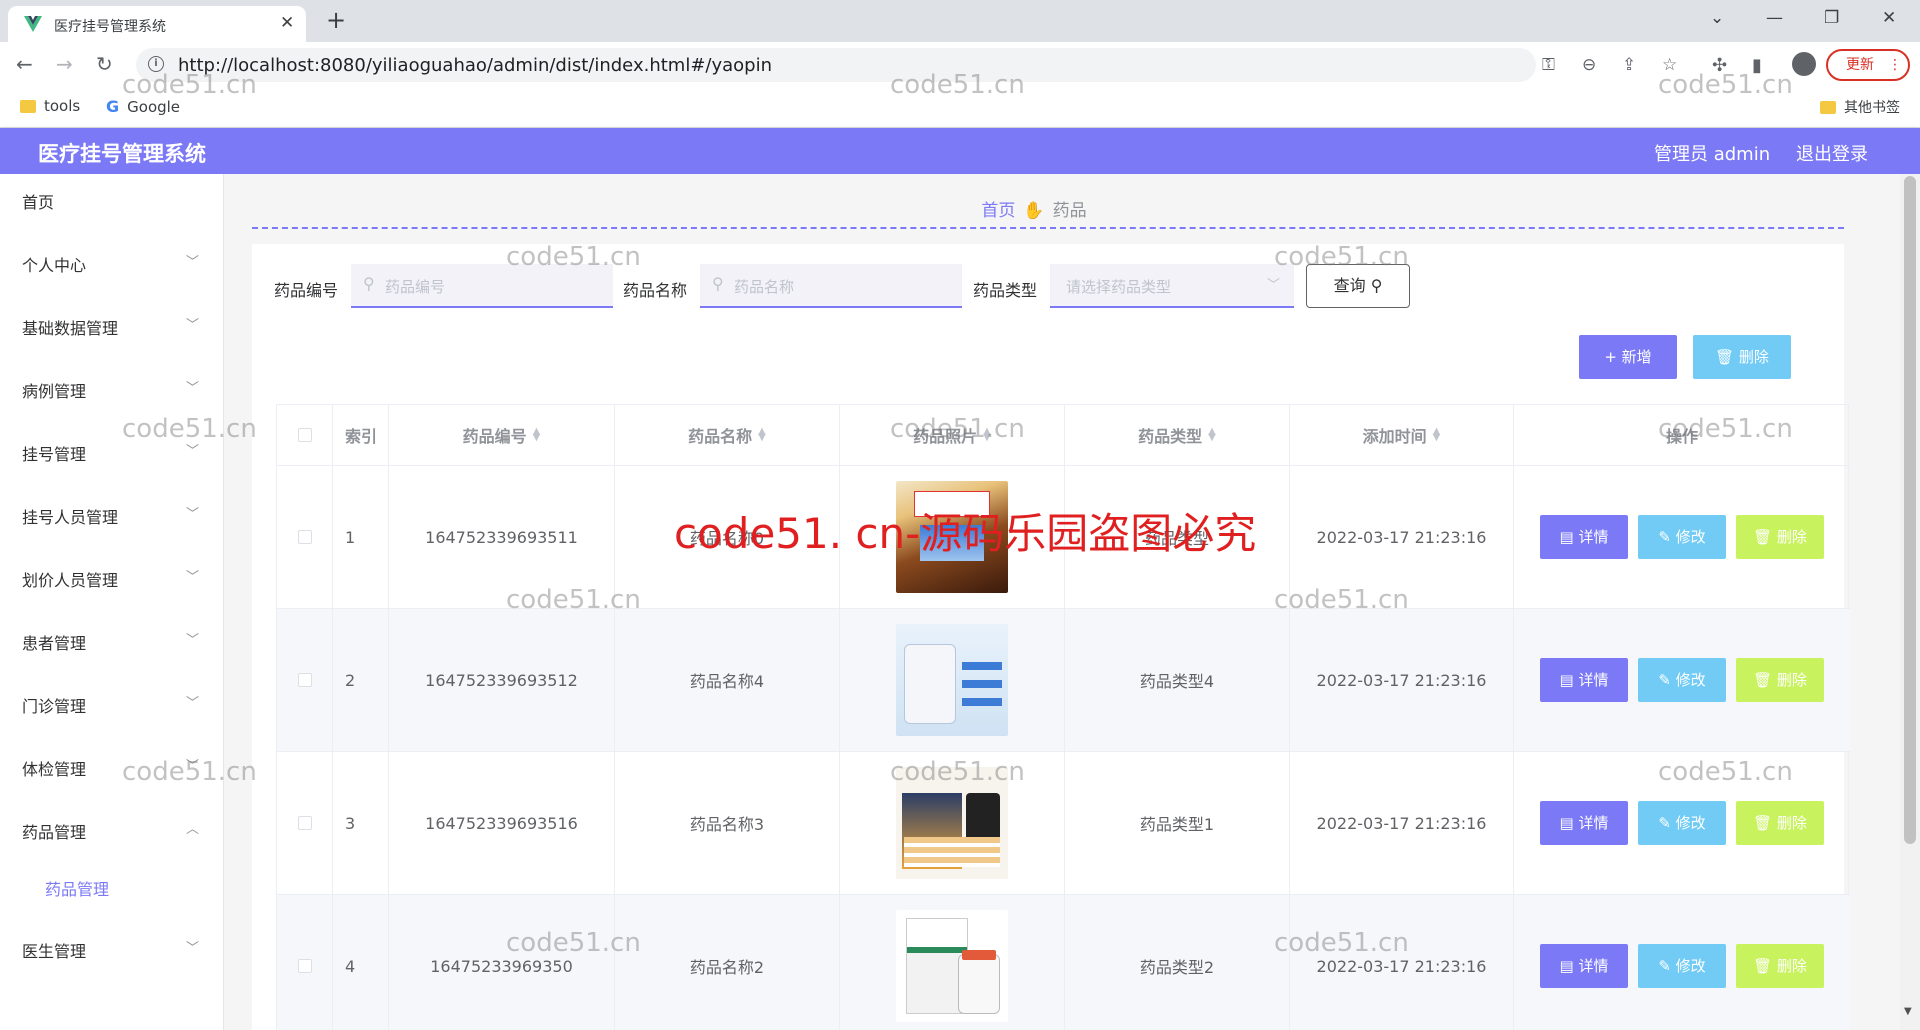  What do you see at coordinates (361, 962) in the screenshot?
I see `cell-index: 4` at bounding box center [361, 962].